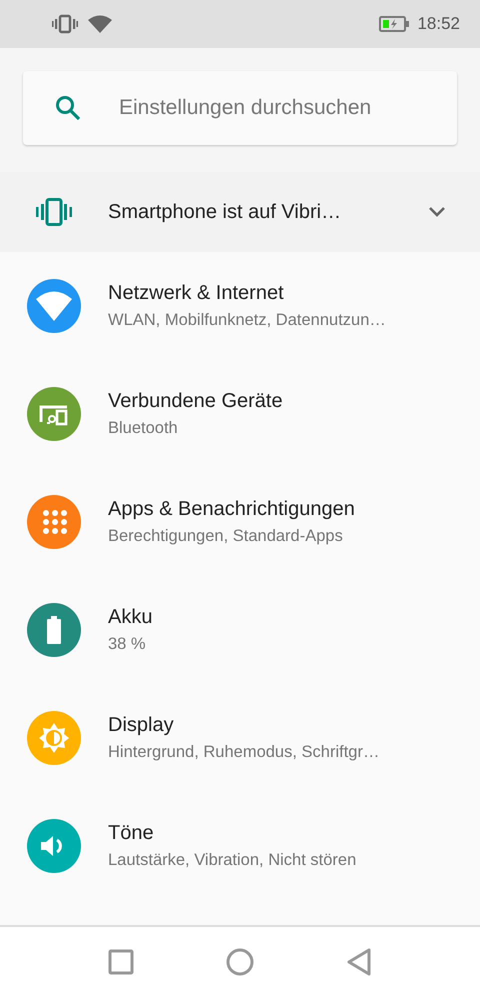 The width and height of the screenshot is (480, 996). Describe the element at coordinates (359, 962) in the screenshot. I see `back-icon` at that location.